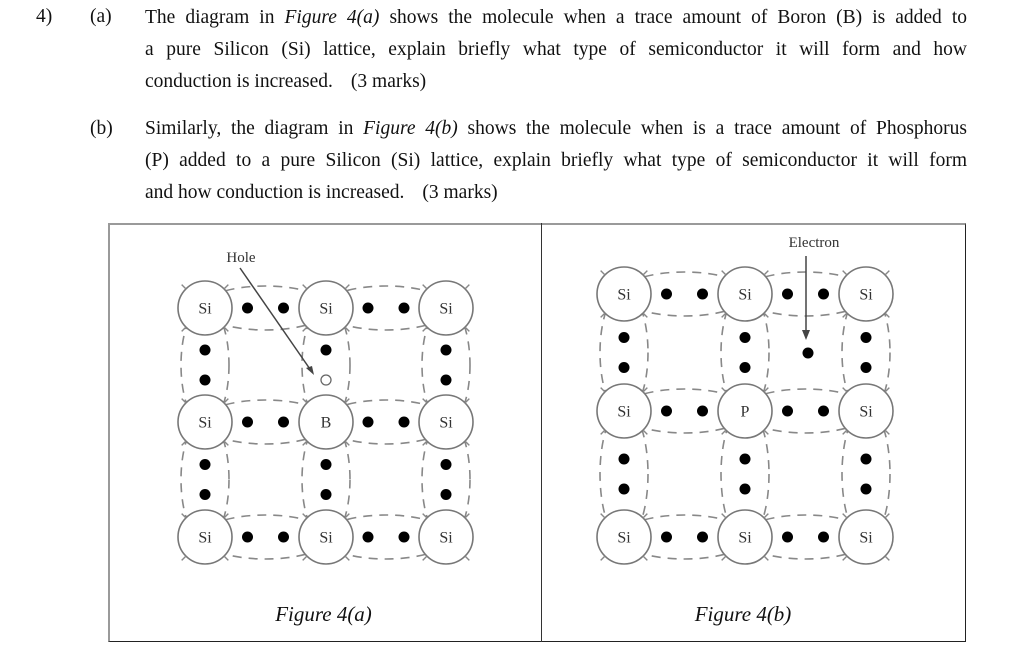  I want to click on hole-marker, so click(326, 380).